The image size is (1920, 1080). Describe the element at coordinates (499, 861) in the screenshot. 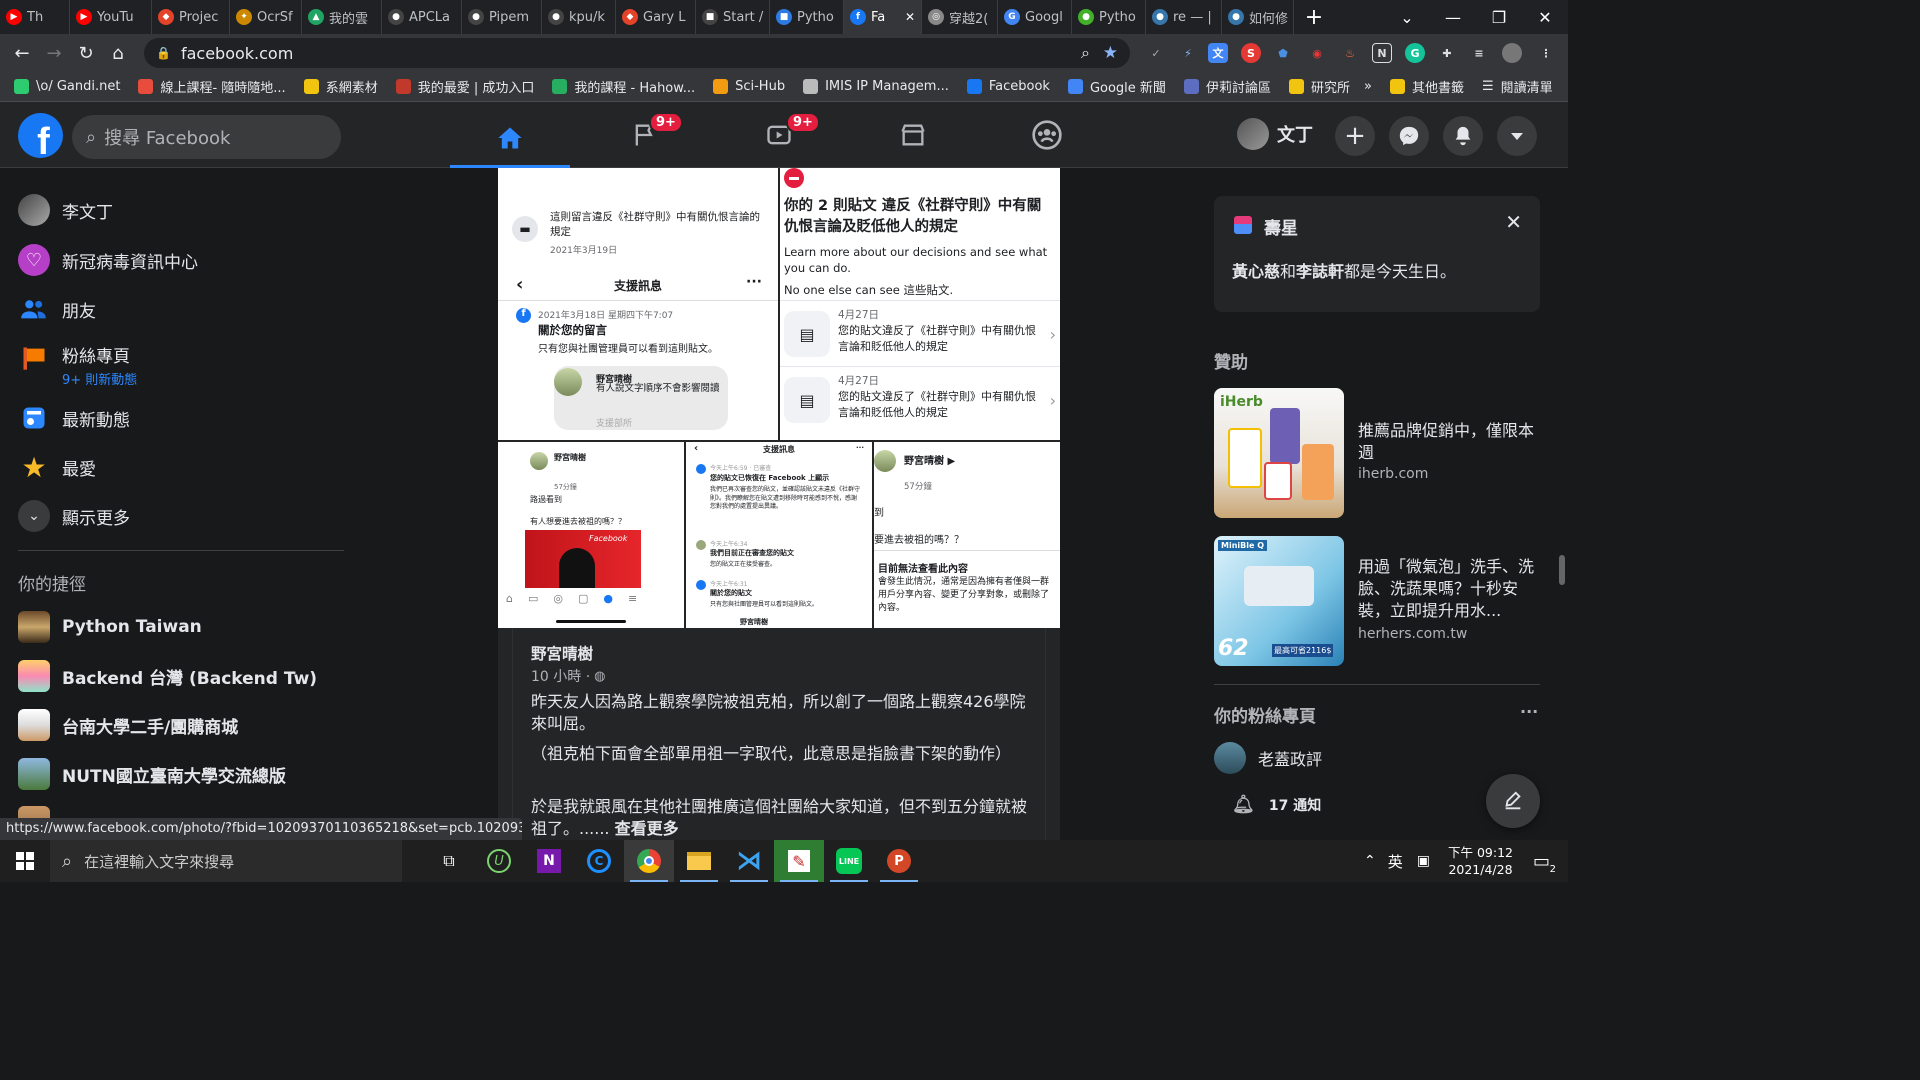

I see `app-icon-u: U` at that location.